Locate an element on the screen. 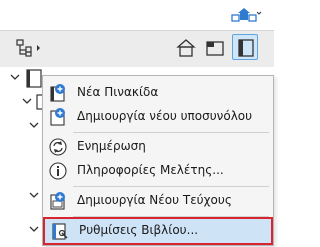 Image resolution: width=320 pixels, height=247 pixels. new-issue-icon is located at coordinates (57, 201).